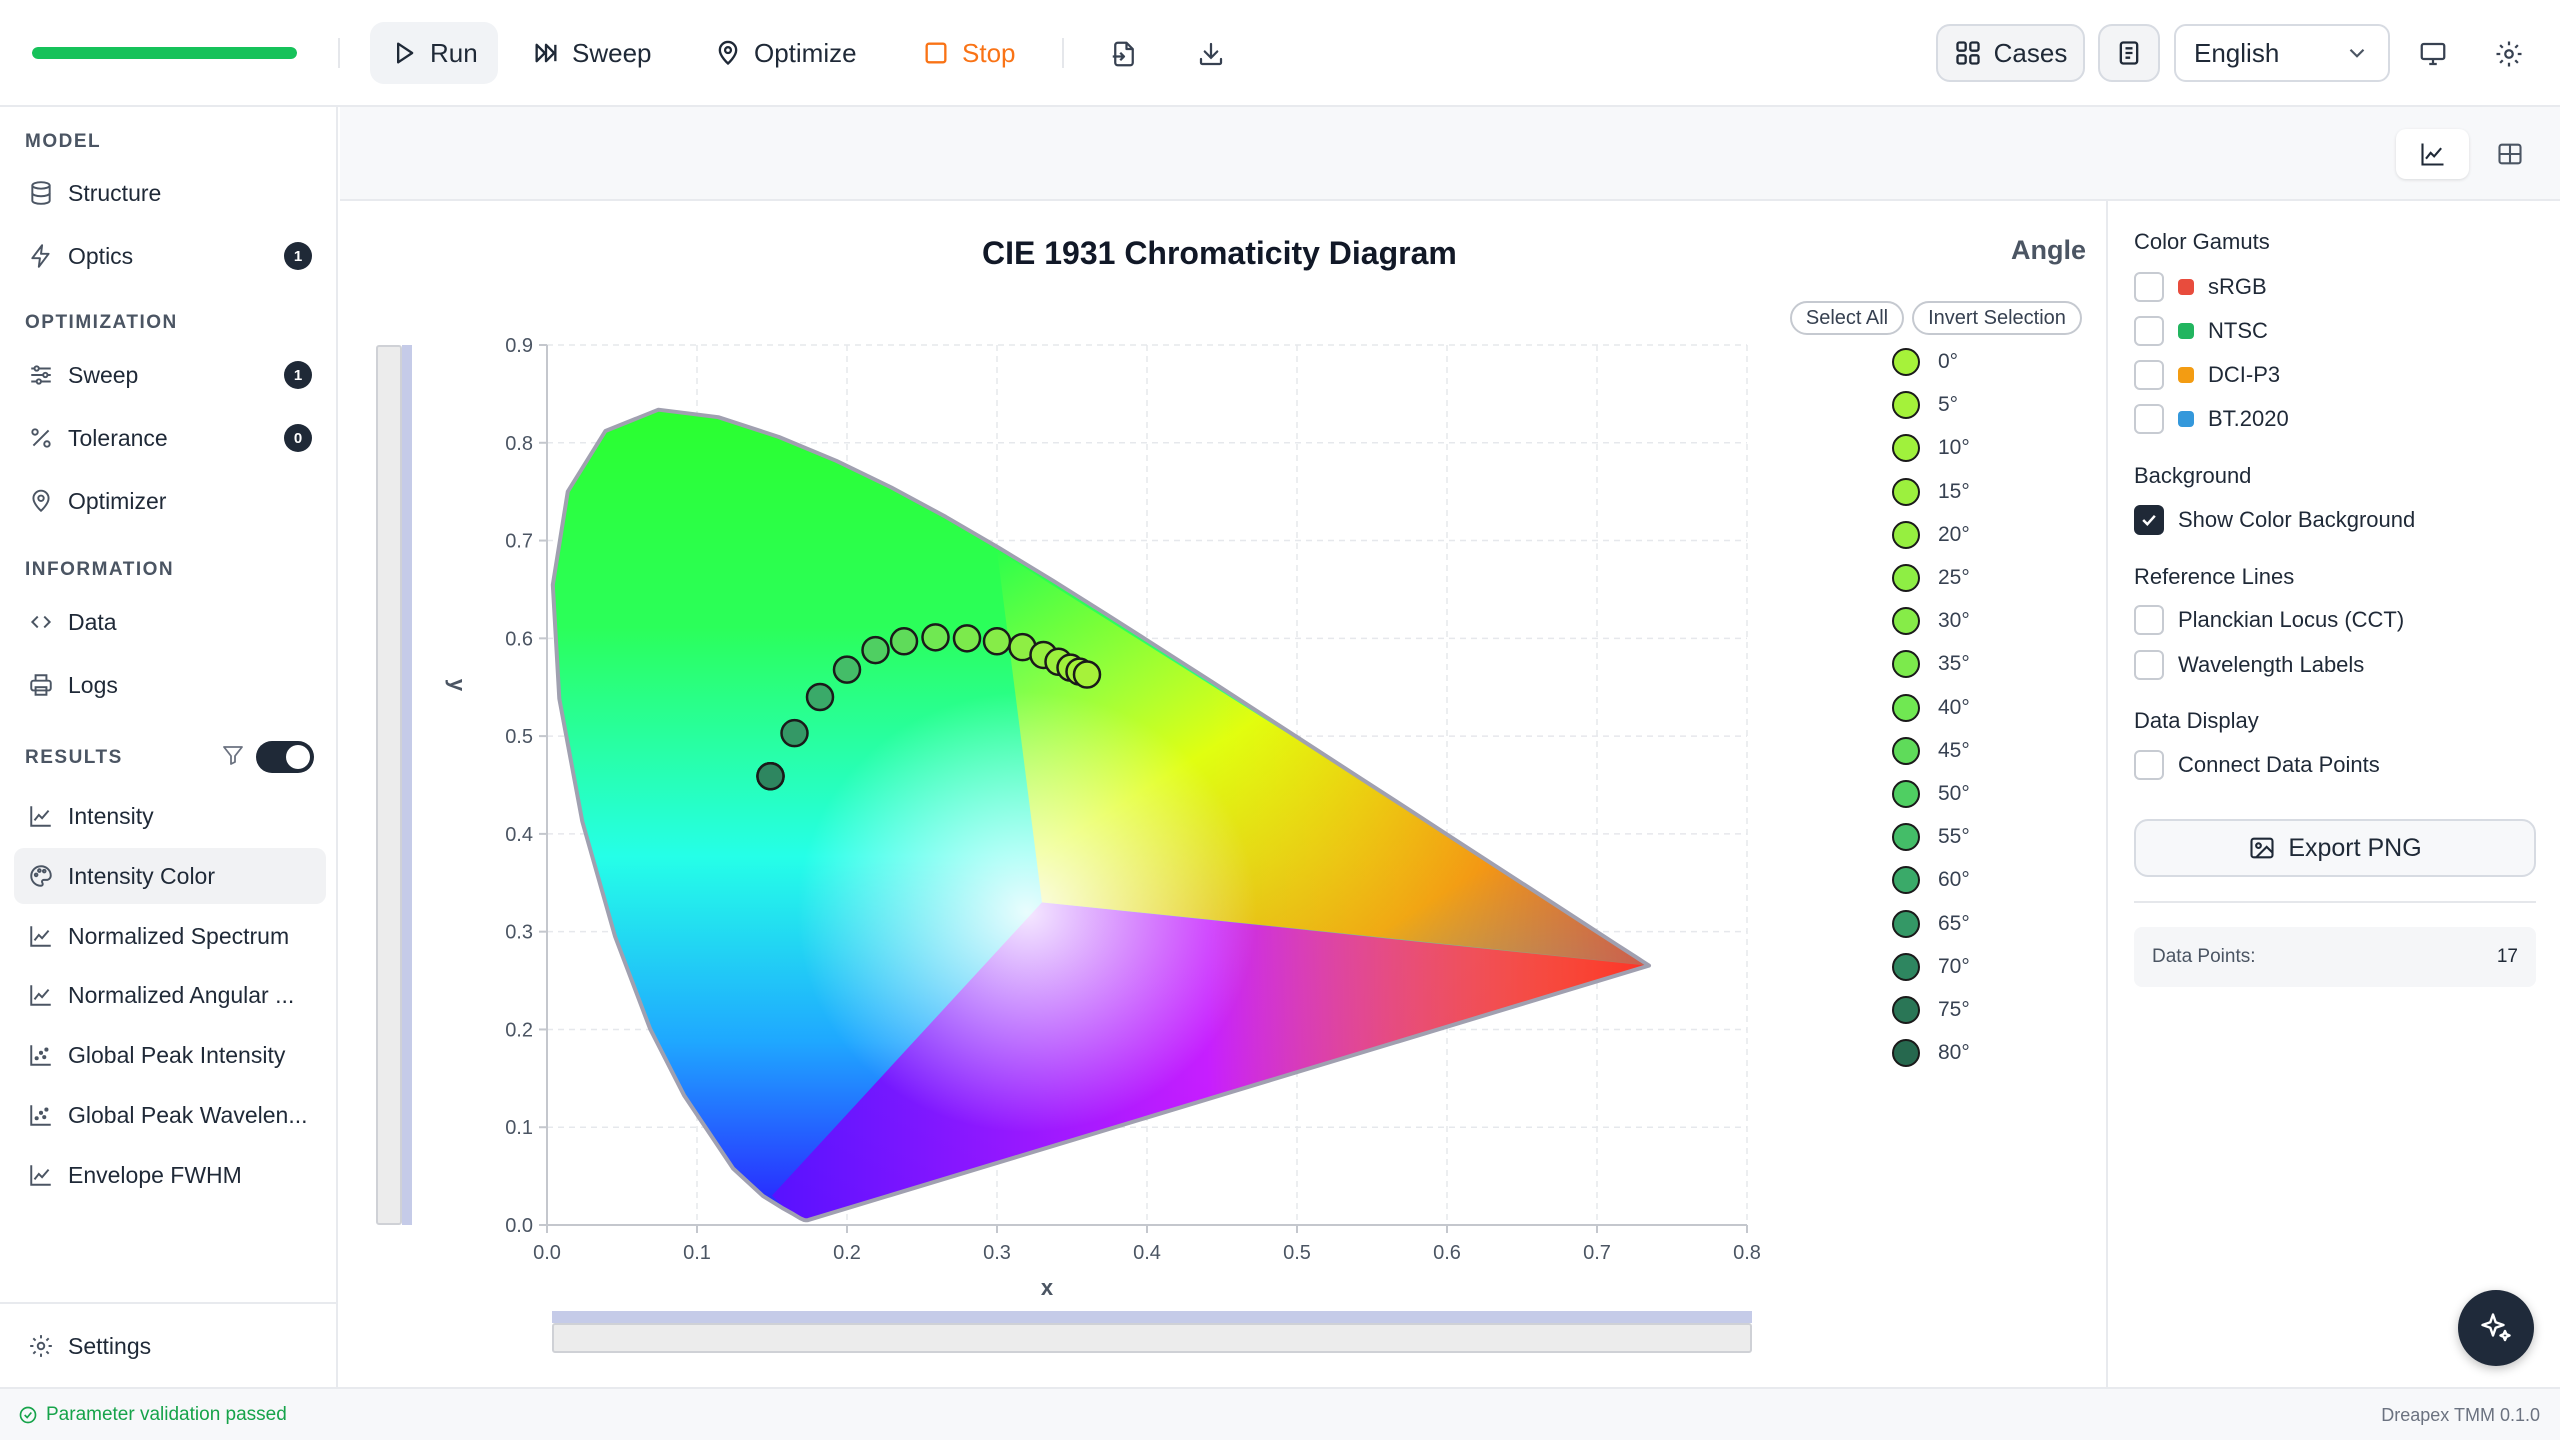  What do you see at coordinates (1847, 318) in the screenshot?
I see `select-all-button: Select All` at bounding box center [1847, 318].